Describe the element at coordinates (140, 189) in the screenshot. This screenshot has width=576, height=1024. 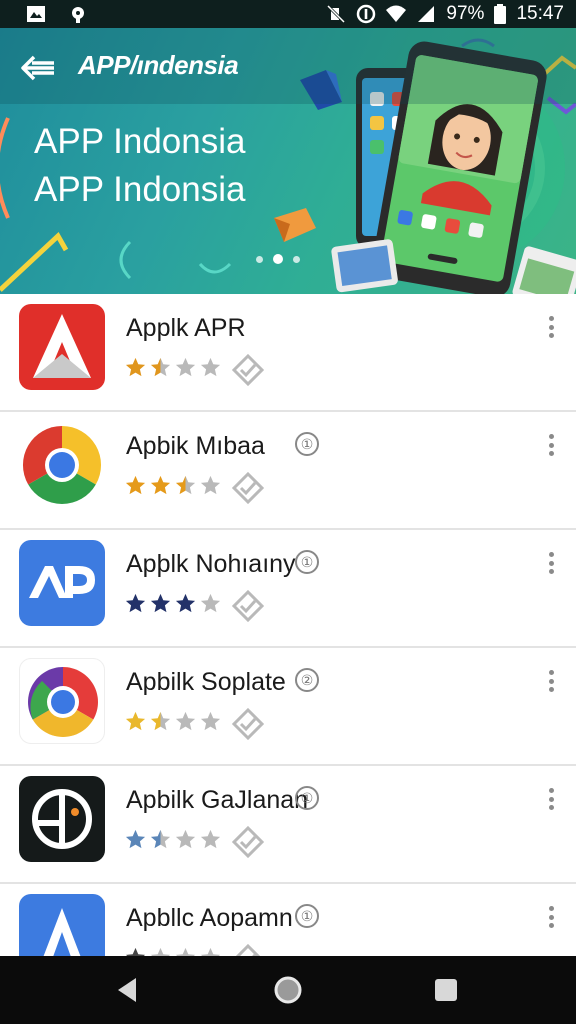
I see `banner-headline-line-2: APP Indonsia` at that location.